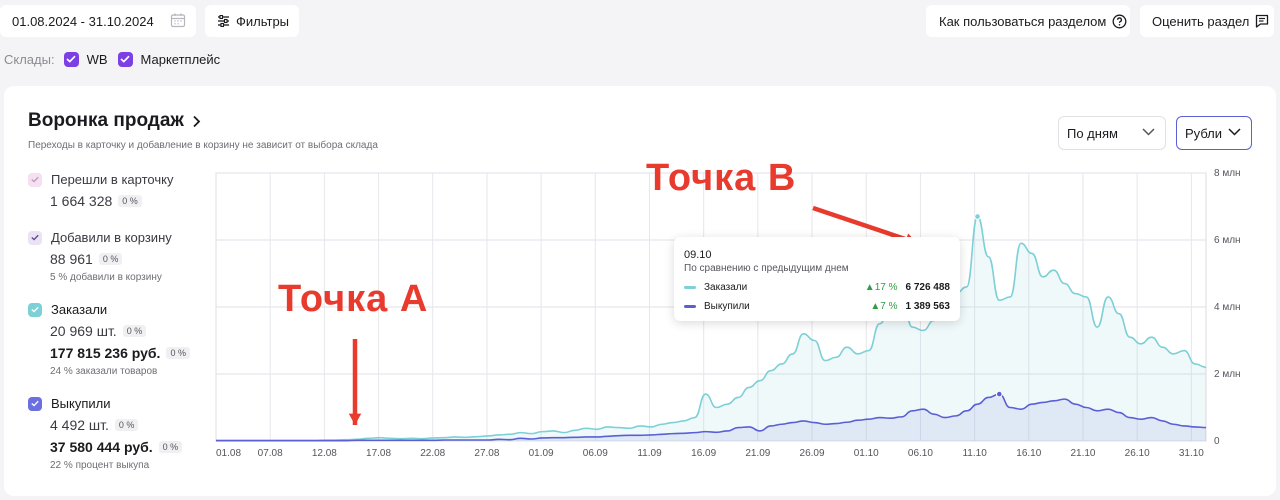 The width and height of the screenshot is (1280, 500). What do you see at coordinates (324, 453) in the screenshot?
I see `x-tick-label: 12.08` at bounding box center [324, 453].